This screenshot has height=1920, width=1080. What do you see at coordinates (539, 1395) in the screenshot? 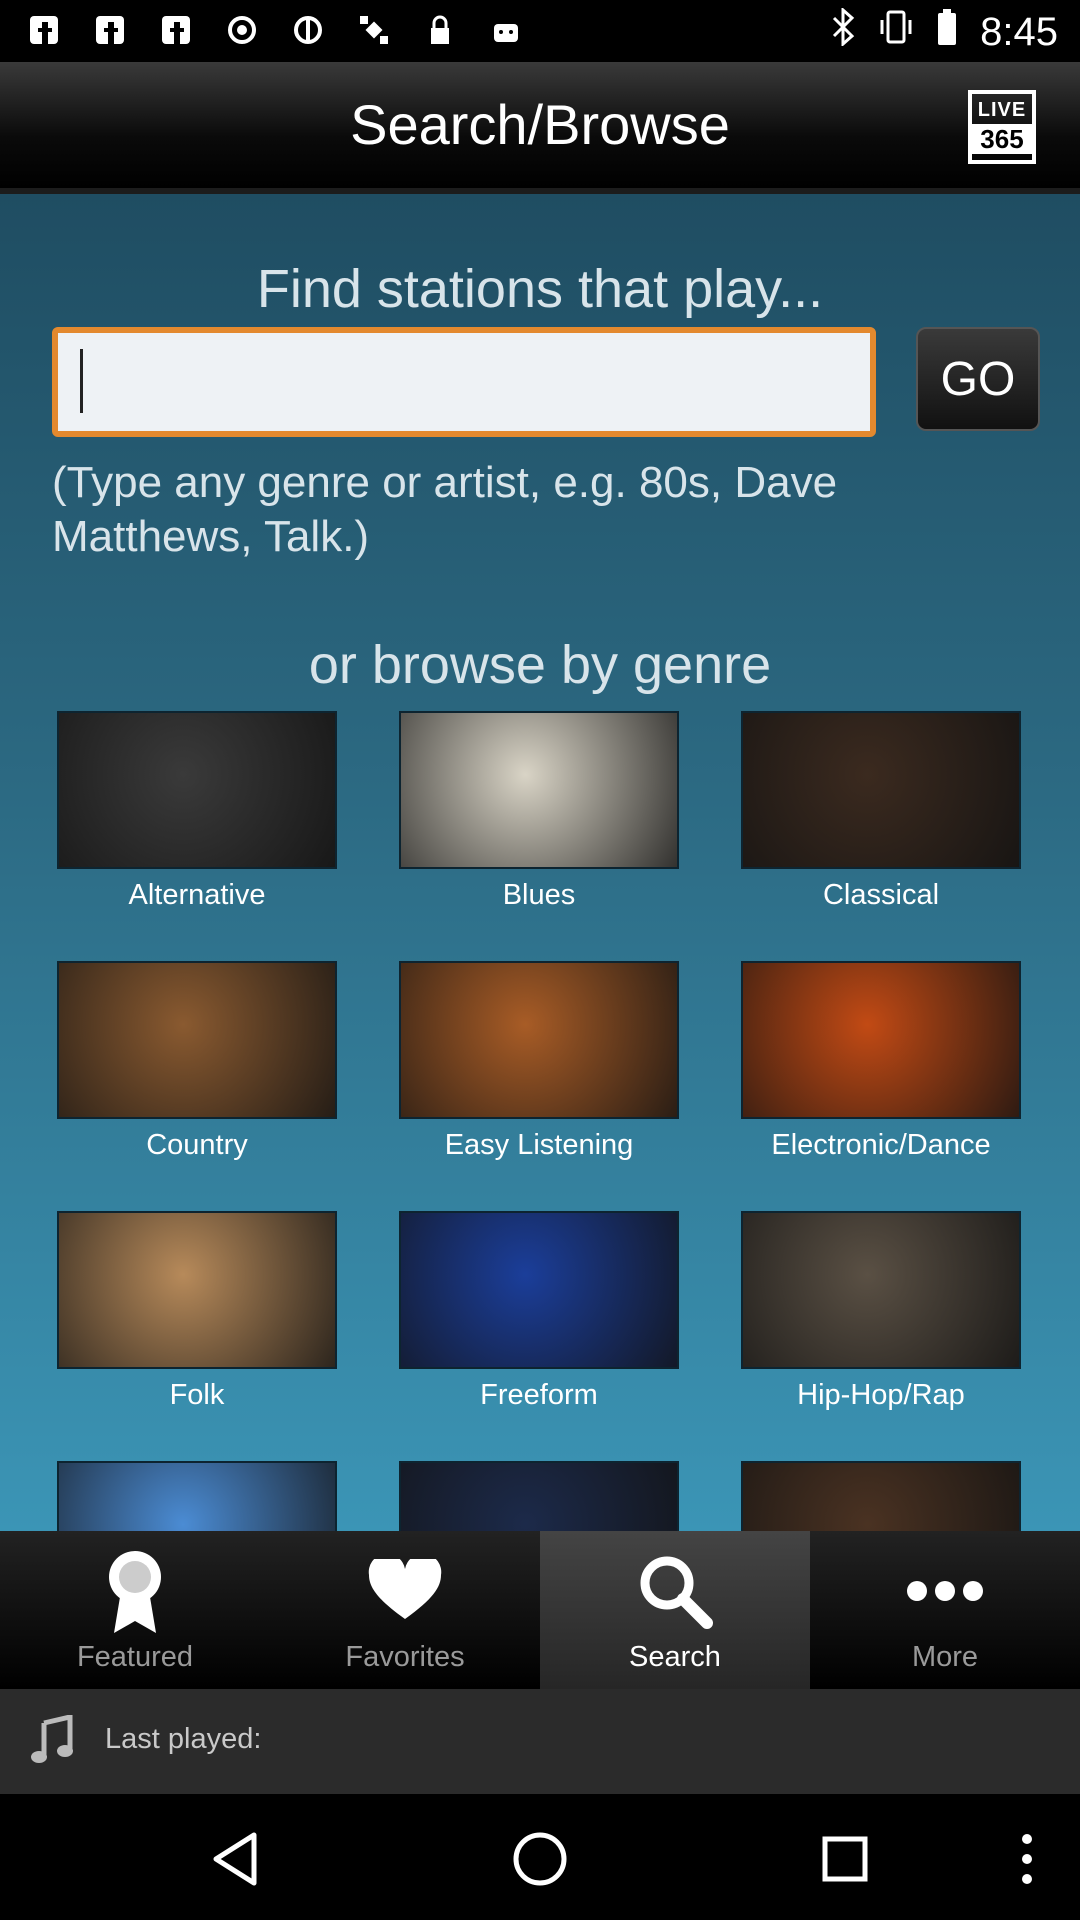
I see `genre-label: Freeform` at bounding box center [539, 1395].